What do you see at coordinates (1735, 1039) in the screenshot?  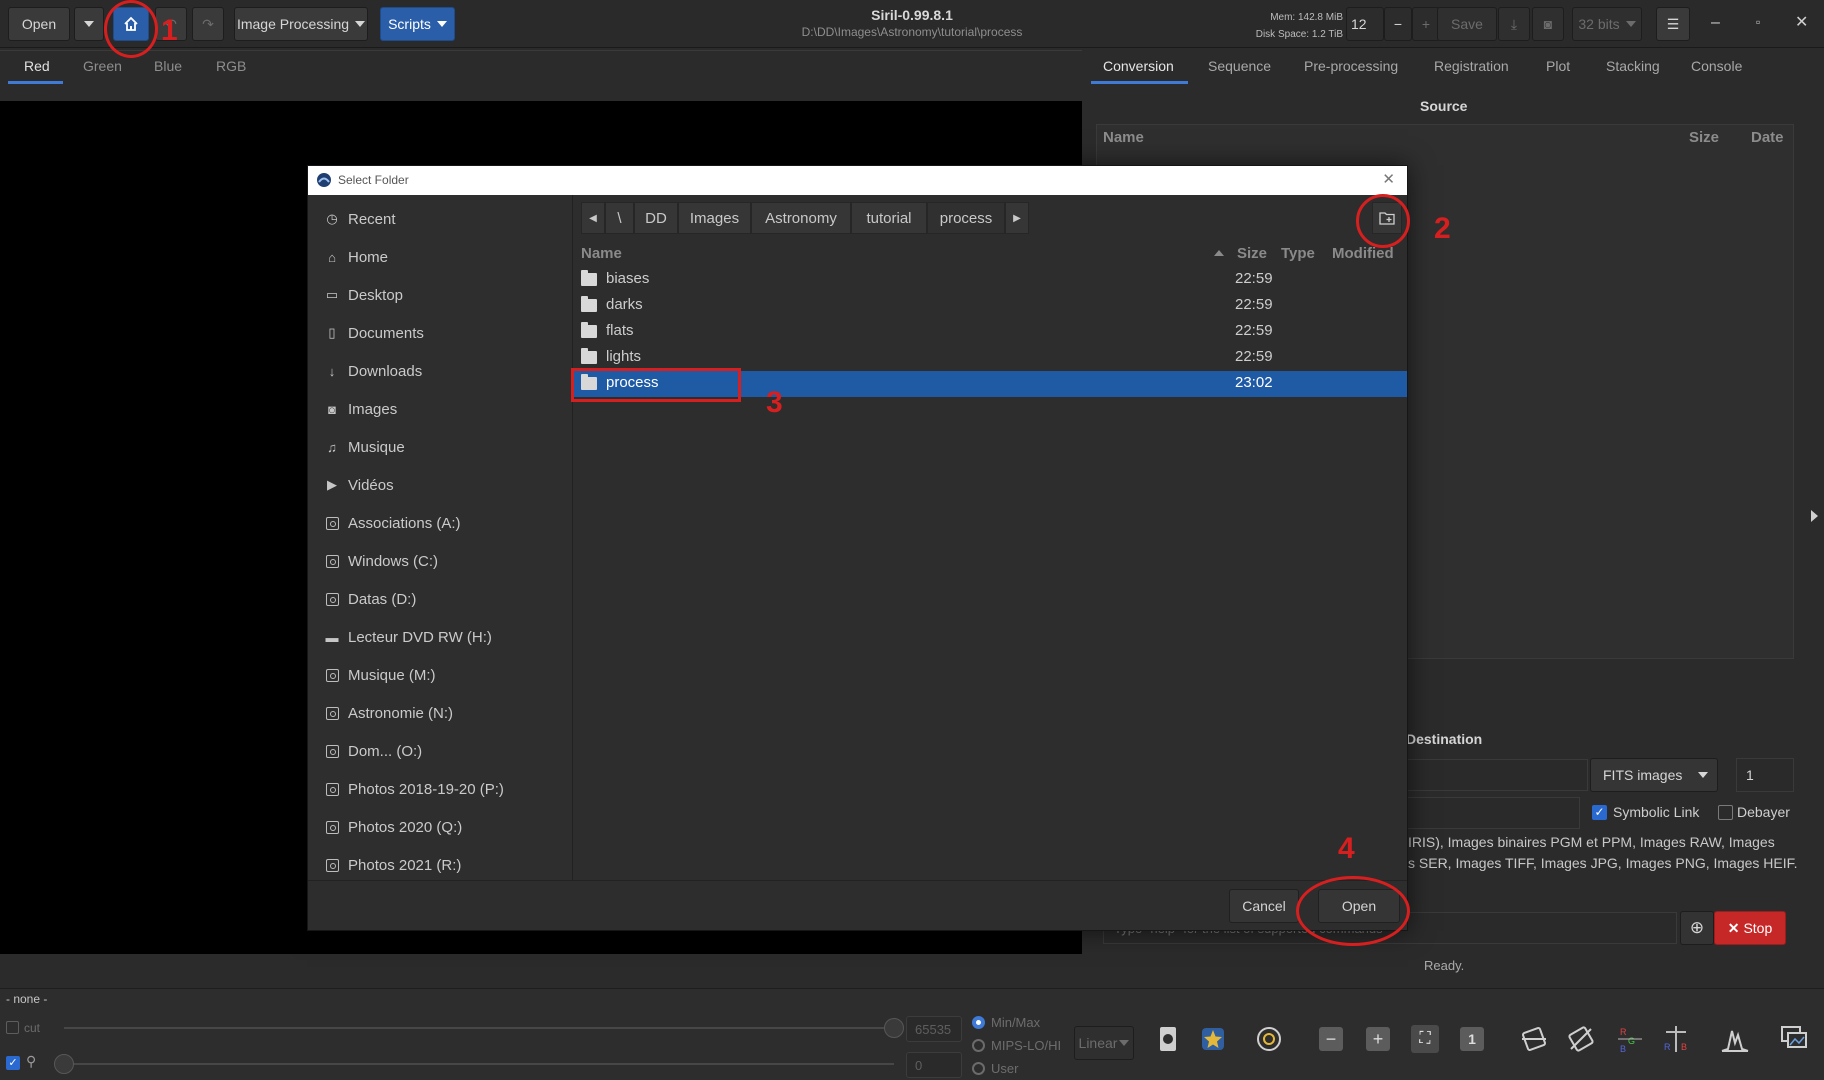 I see `histogram-button` at bounding box center [1735, 1039].